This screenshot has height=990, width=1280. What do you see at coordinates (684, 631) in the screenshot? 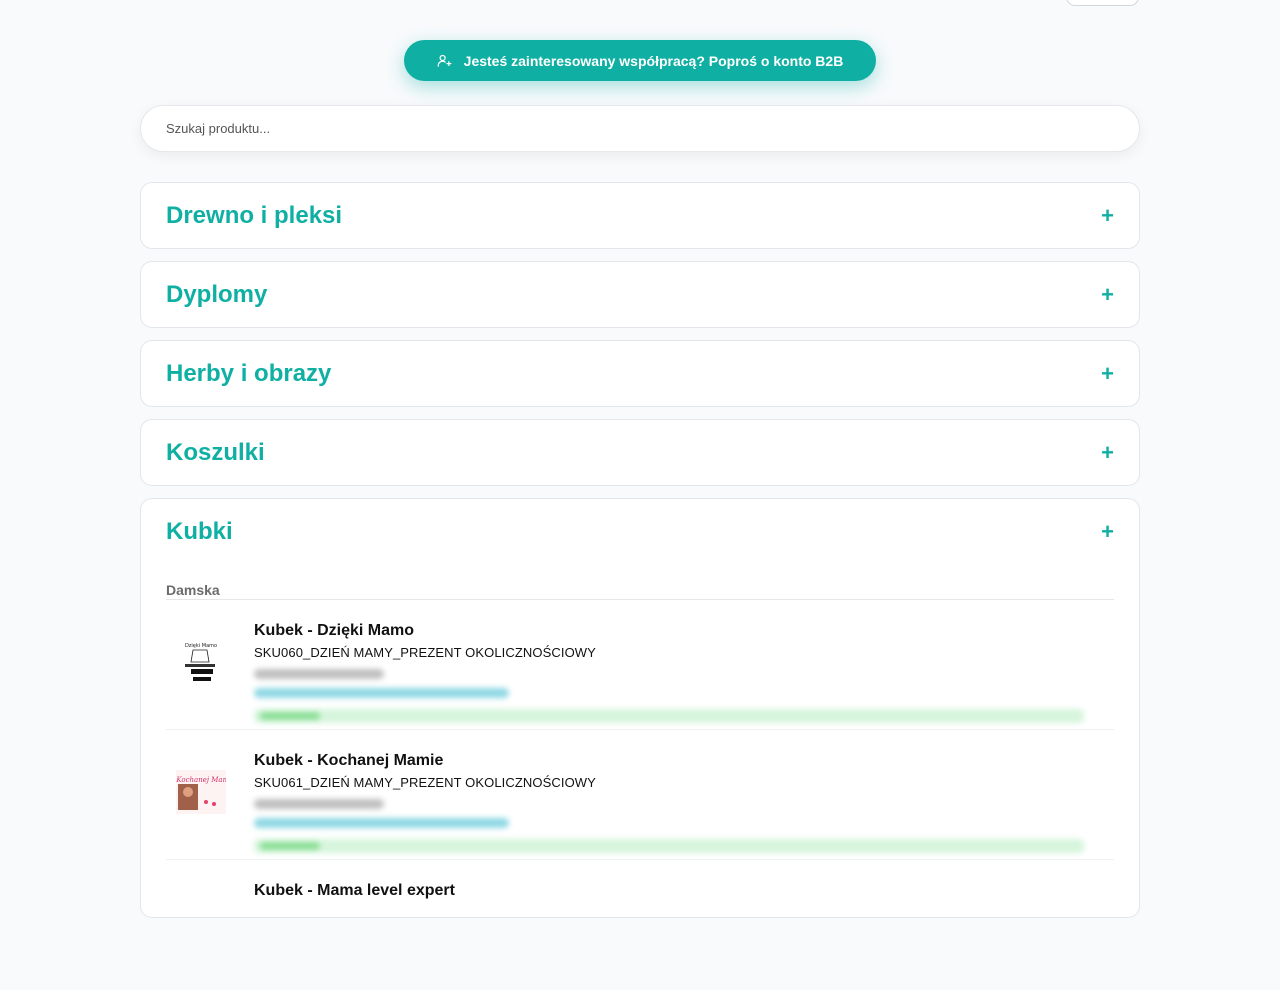
I see `product-name: Kubek - Dzięki Mamo` at bounding box center [684, 631].